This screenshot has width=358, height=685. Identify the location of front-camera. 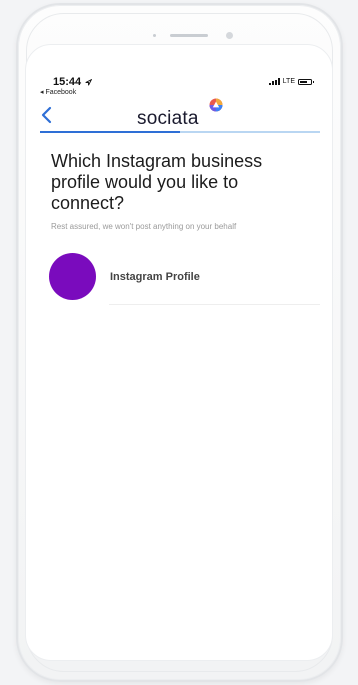
(229, 35).